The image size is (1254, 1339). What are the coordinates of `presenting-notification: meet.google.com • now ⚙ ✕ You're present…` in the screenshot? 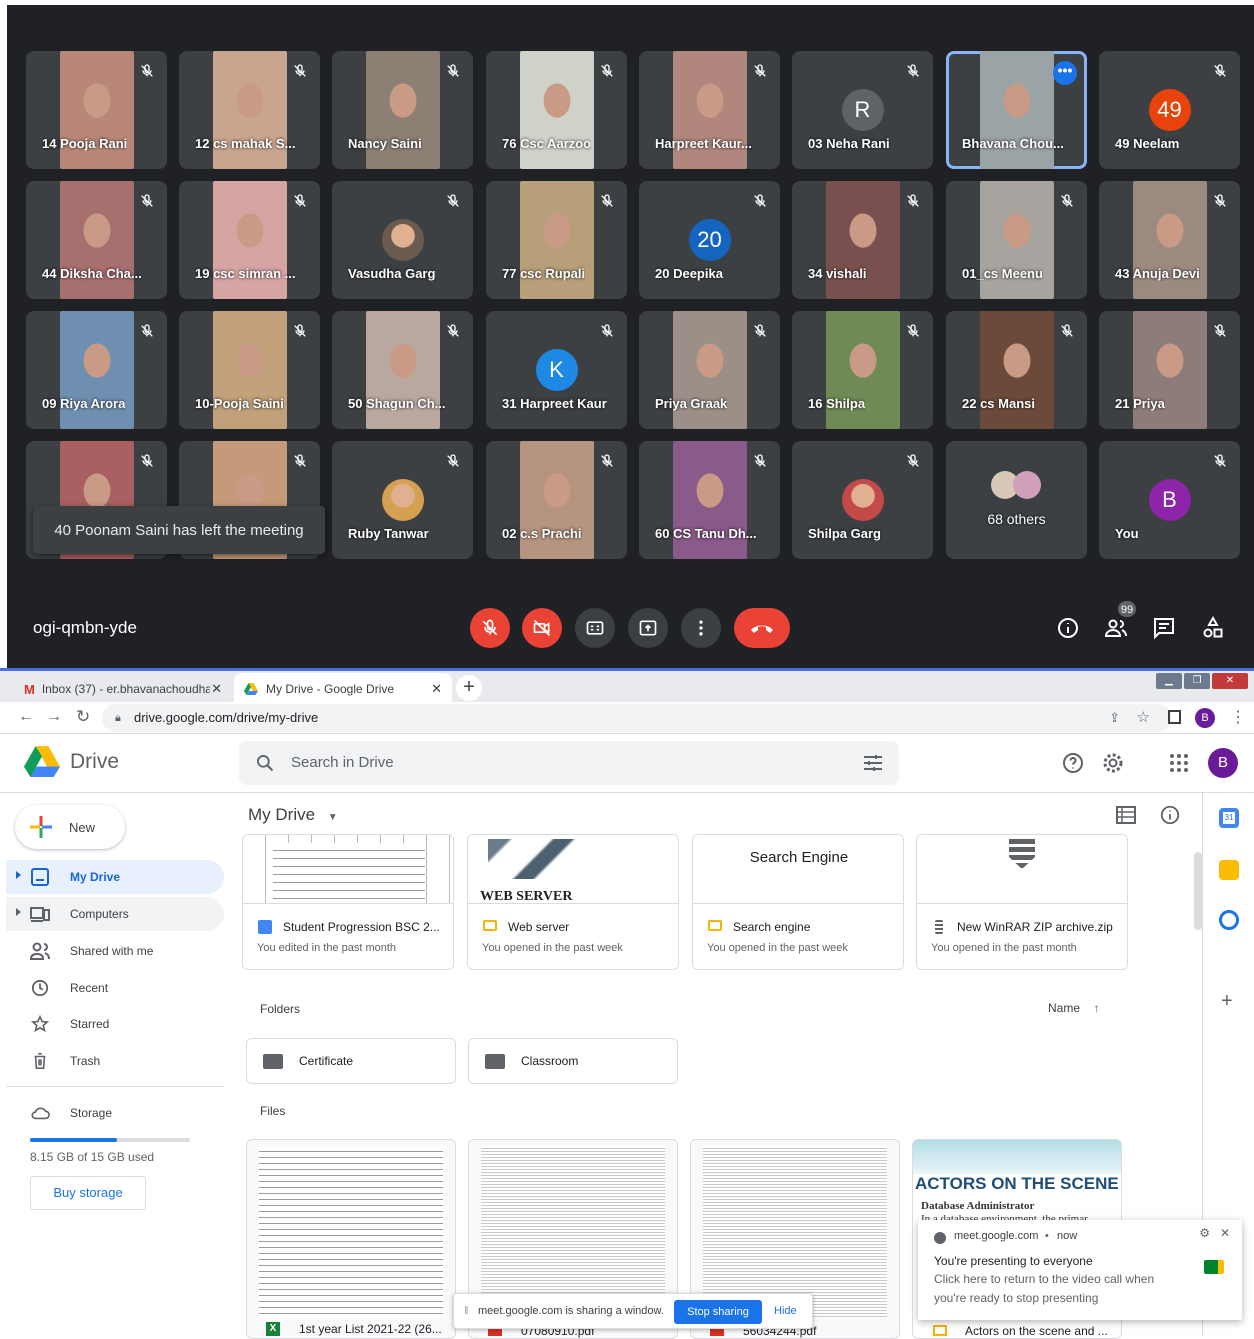 It's located at (1080, 1270).